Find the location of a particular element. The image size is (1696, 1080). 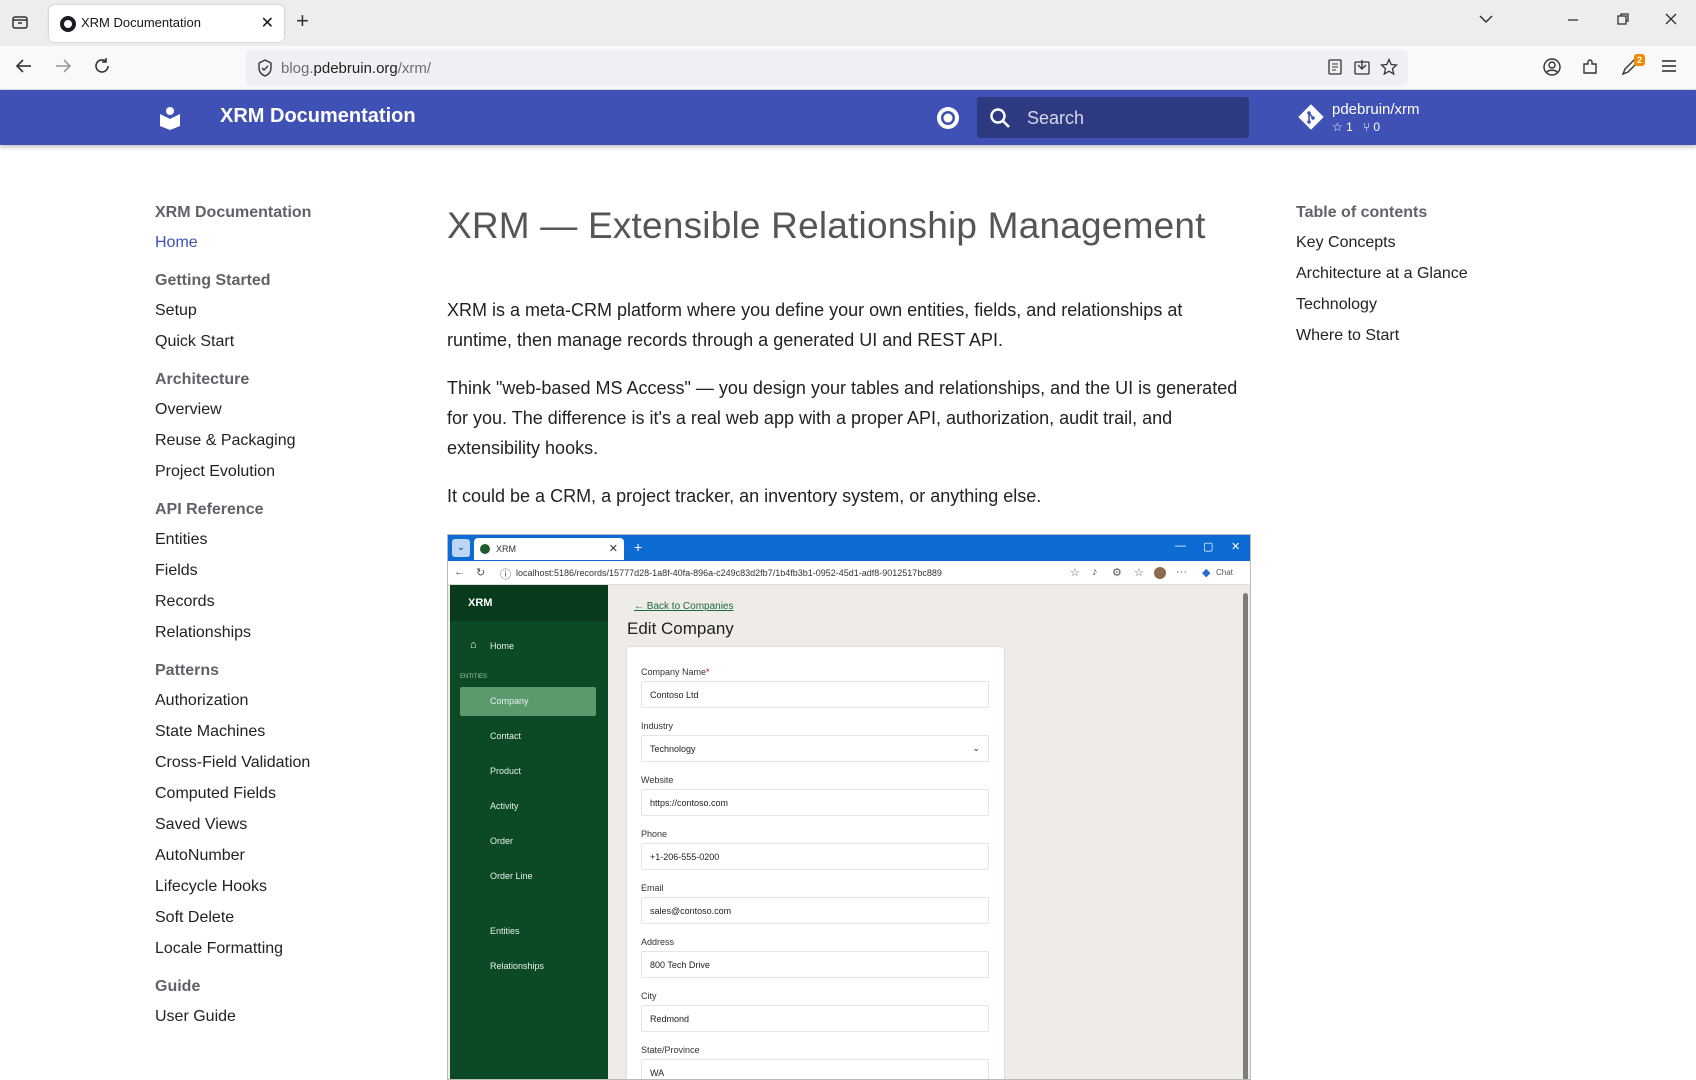

address-bar: blog.pdebruin.org/xrm/ is located at coordinates (827, 68).